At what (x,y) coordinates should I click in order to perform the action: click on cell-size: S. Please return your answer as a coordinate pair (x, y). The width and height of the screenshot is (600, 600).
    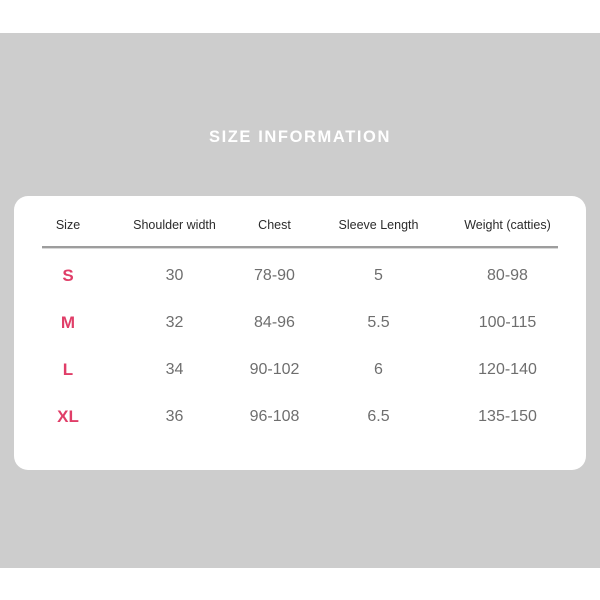
    Looking at the image, I should click on (68, 275).